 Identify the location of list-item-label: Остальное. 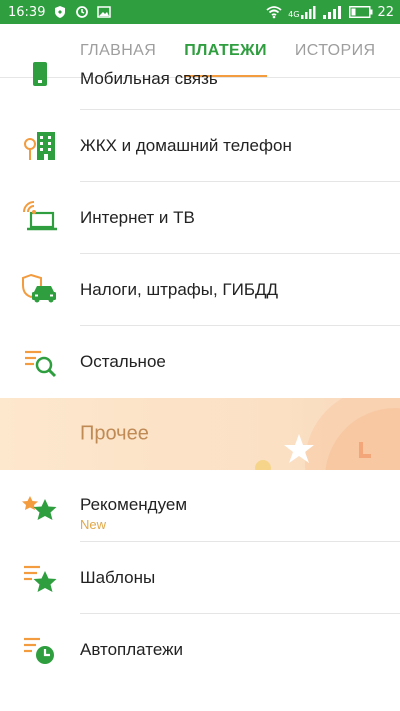
(123, 361).